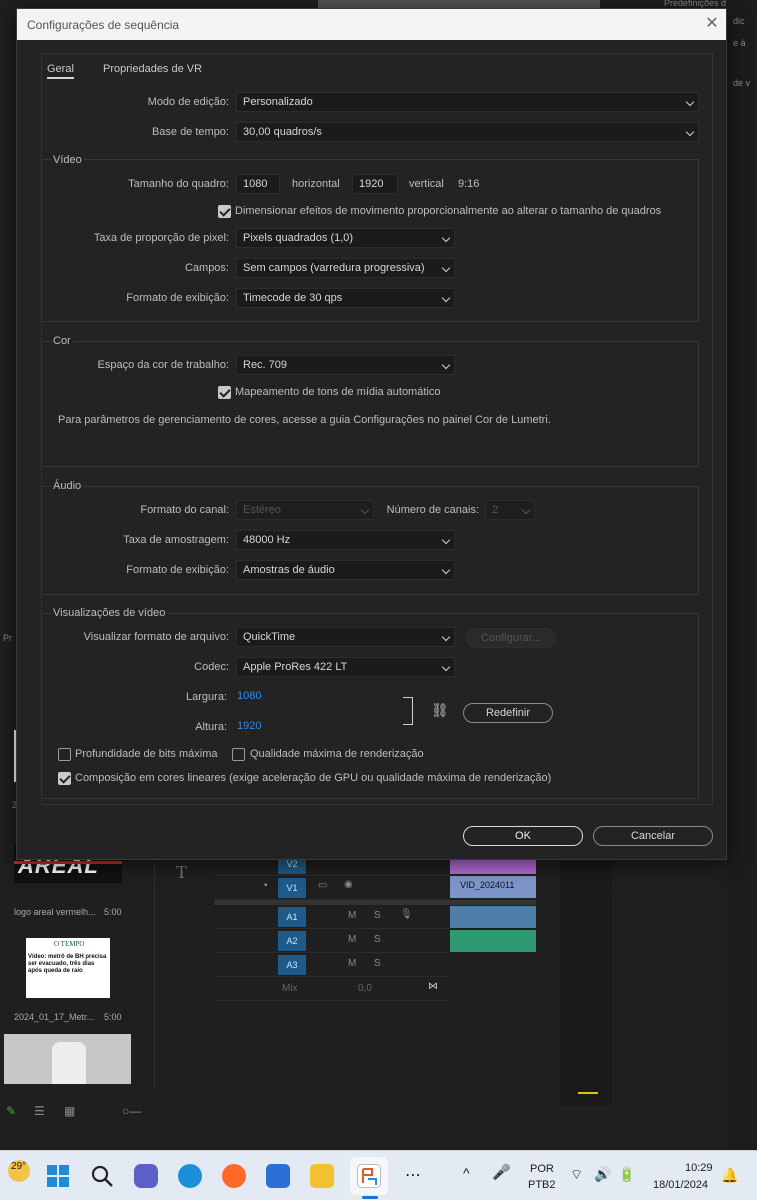 This screenshot has width=757, height=1200. What do you see at coordinates (345, 365) in the screenshot?
I see `working-space-select: Rec. 709` at bounding box center [345, 365].